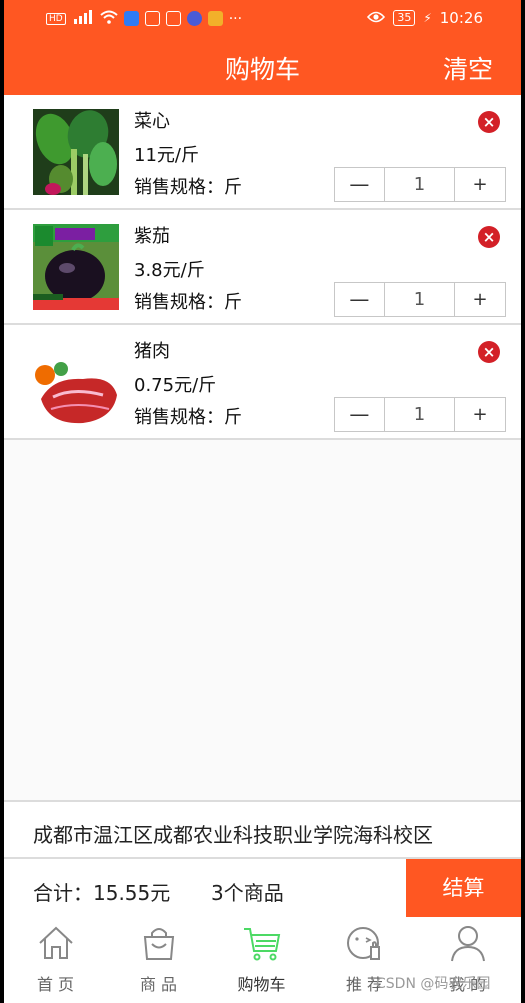  I want to click on more-notifications-icon: ···, so click(235, 18).